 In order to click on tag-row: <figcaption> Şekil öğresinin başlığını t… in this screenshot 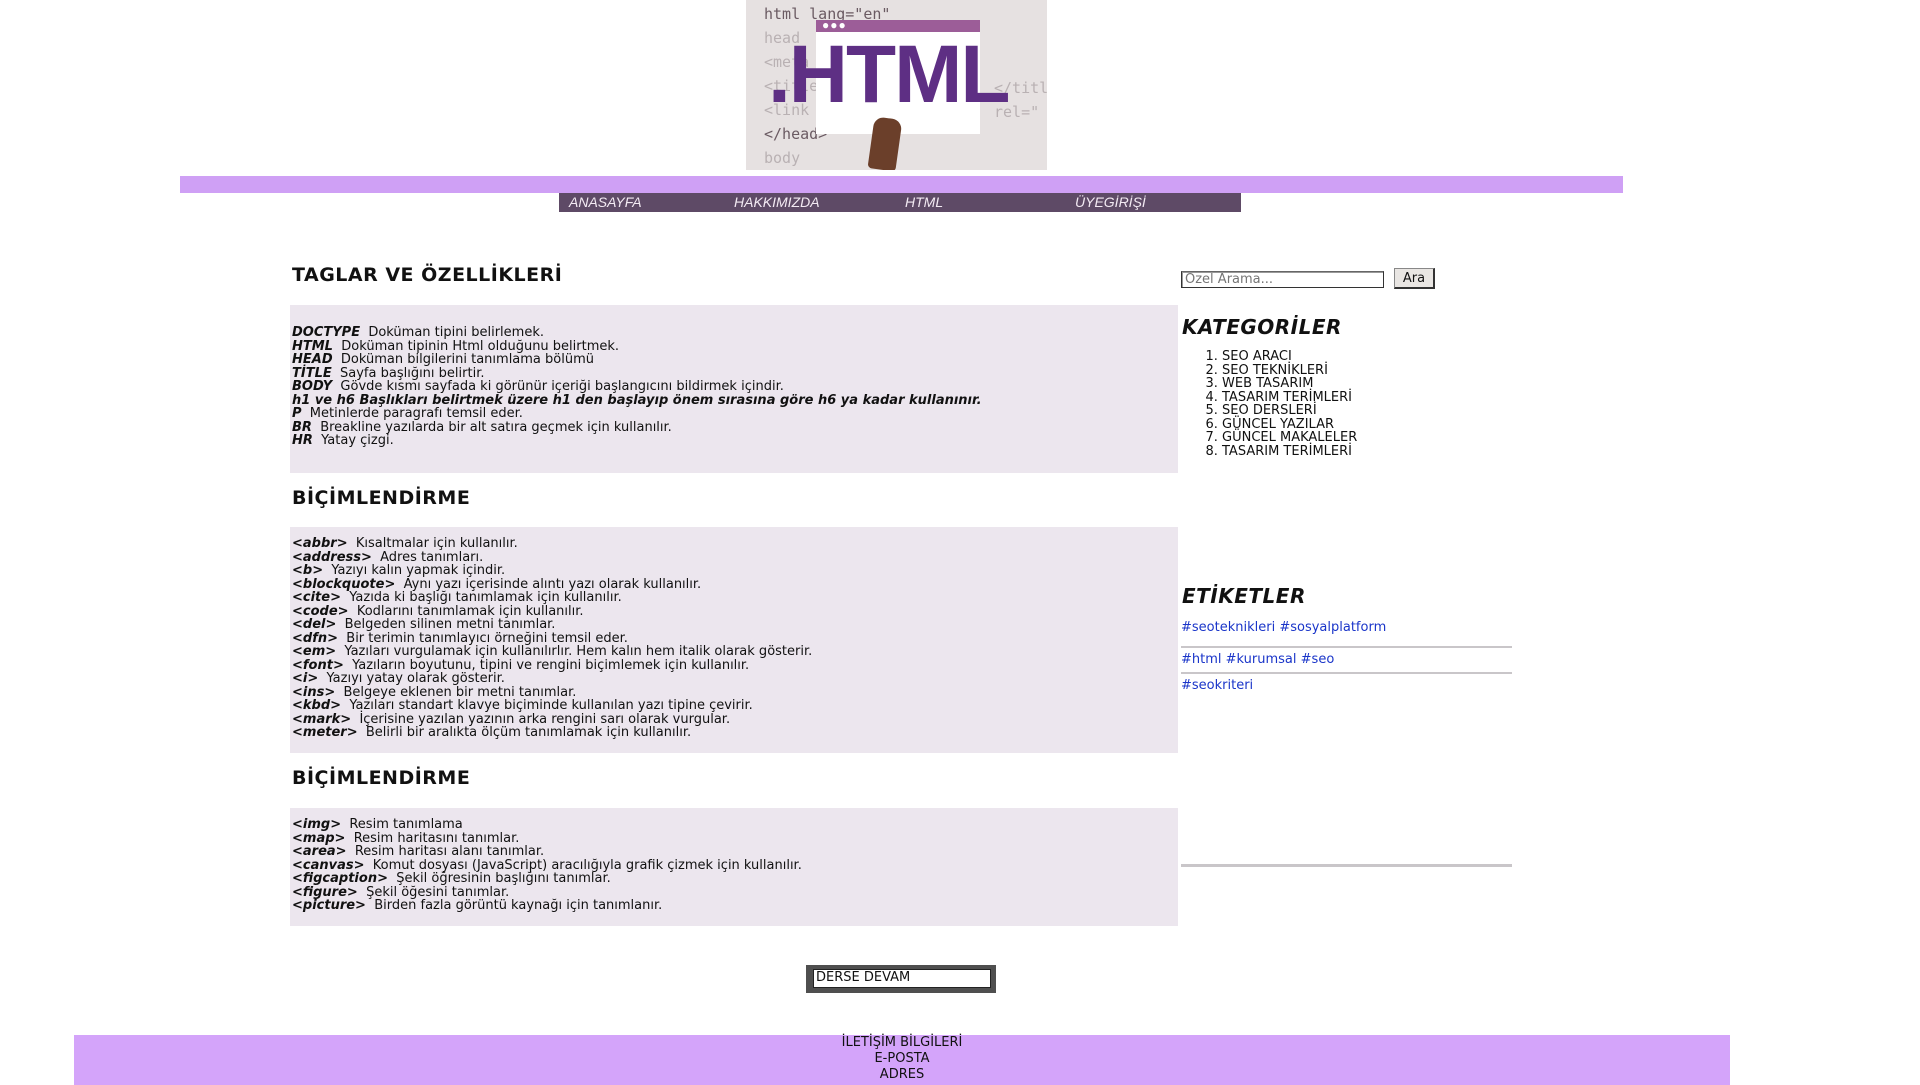, I will do `click(735, 879)`.